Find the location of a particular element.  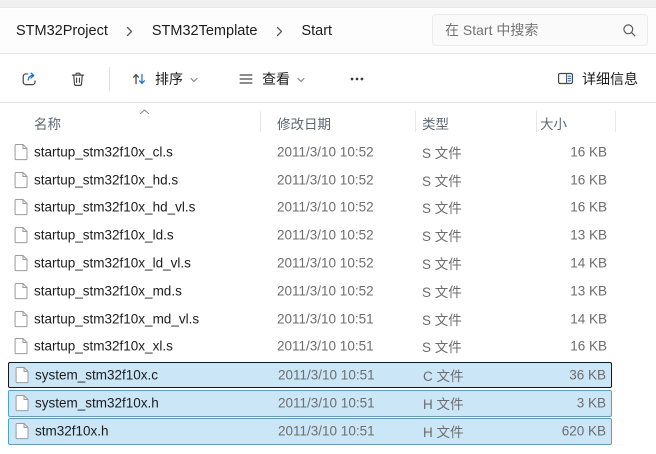

command-bar: 排序 查看 详细信息 is located at coordinates (328, 79).